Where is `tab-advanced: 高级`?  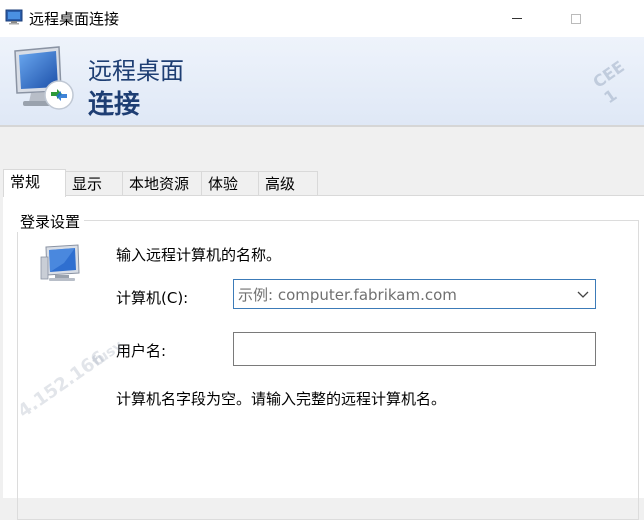 tab-advanced: 高级 is located at coordinates (288, 183).